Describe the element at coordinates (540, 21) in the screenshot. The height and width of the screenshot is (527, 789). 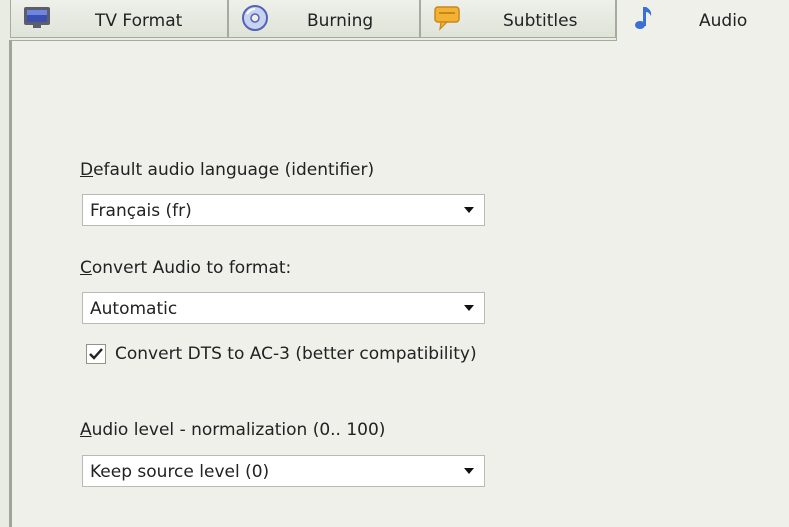
I see `tab-label: Subtitles` at that location.